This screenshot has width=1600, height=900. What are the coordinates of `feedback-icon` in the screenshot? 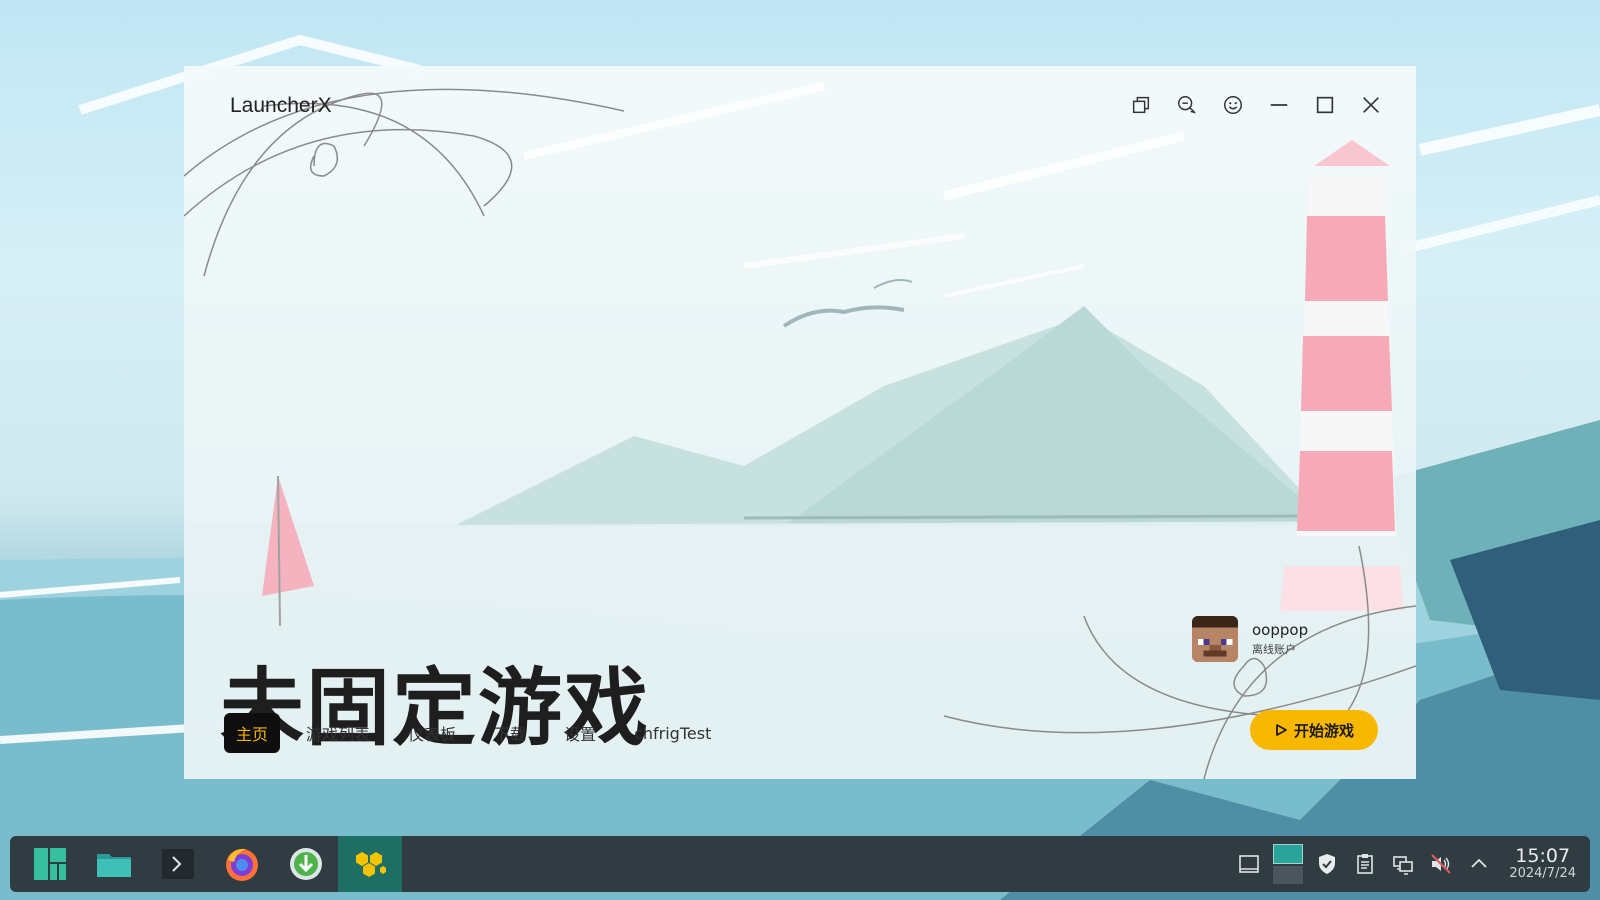 It's located at (1187, 105).